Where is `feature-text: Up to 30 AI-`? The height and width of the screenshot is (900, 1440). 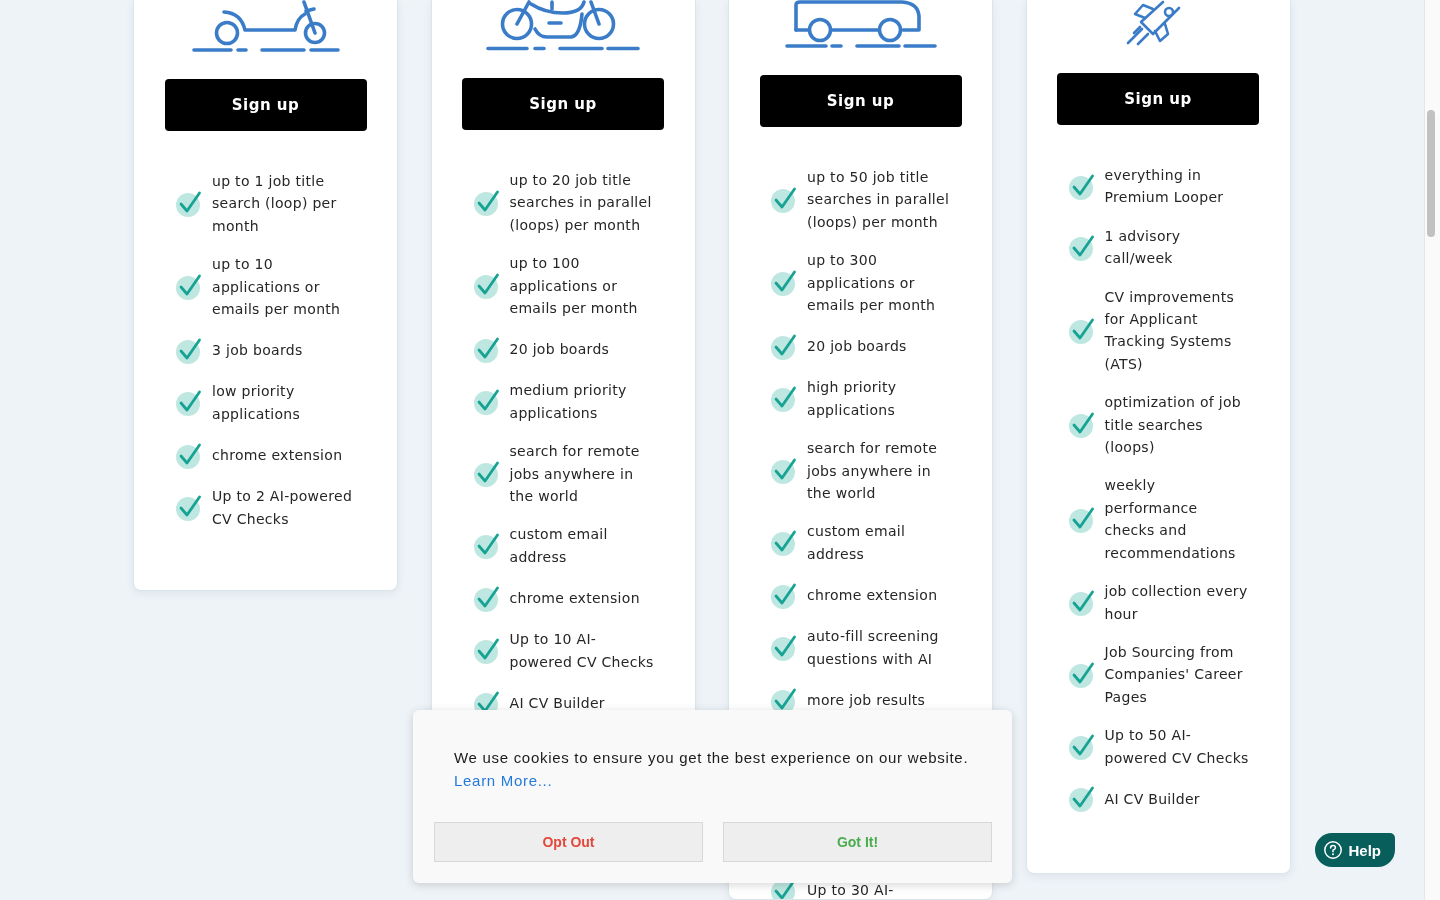
feature-text: Up to 30 AI- is located at coordinates (851, 889).